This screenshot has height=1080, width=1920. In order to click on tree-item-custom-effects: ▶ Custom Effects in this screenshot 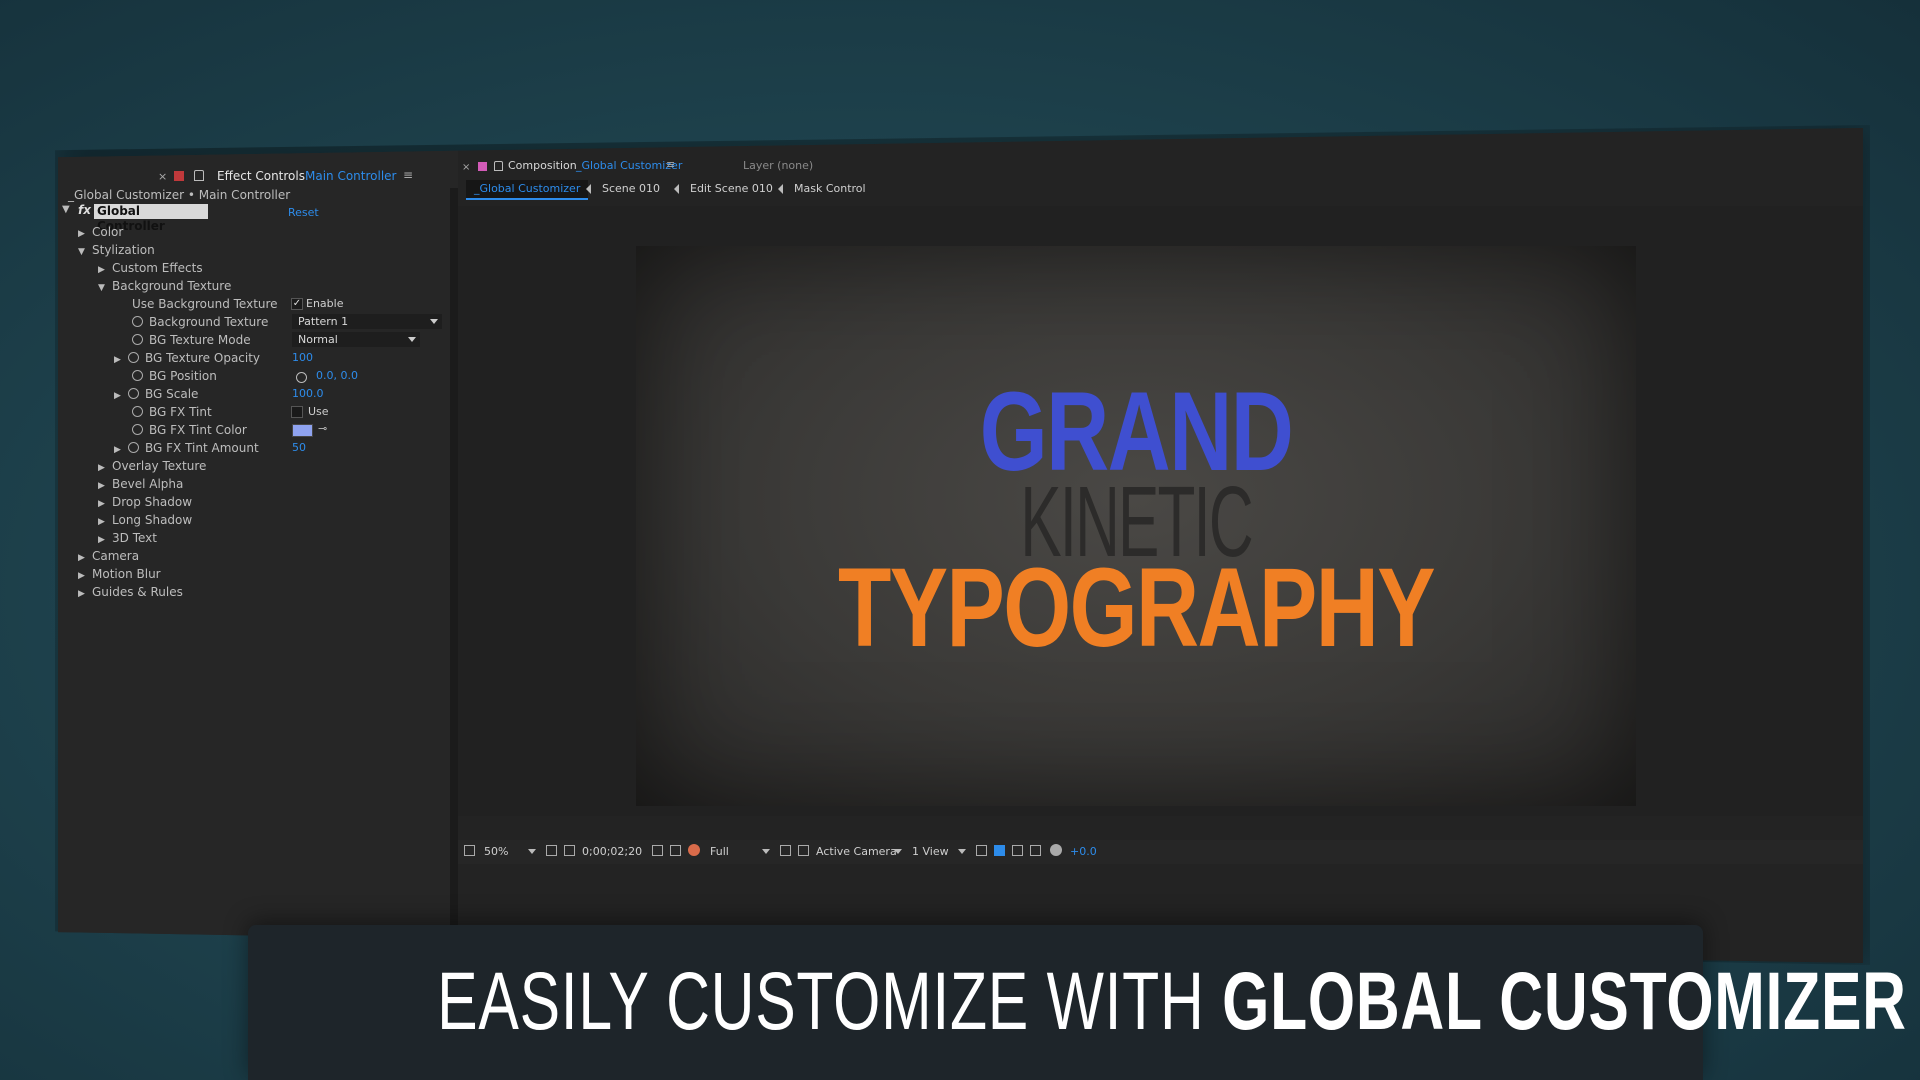, I will do `click(150, 268)`.